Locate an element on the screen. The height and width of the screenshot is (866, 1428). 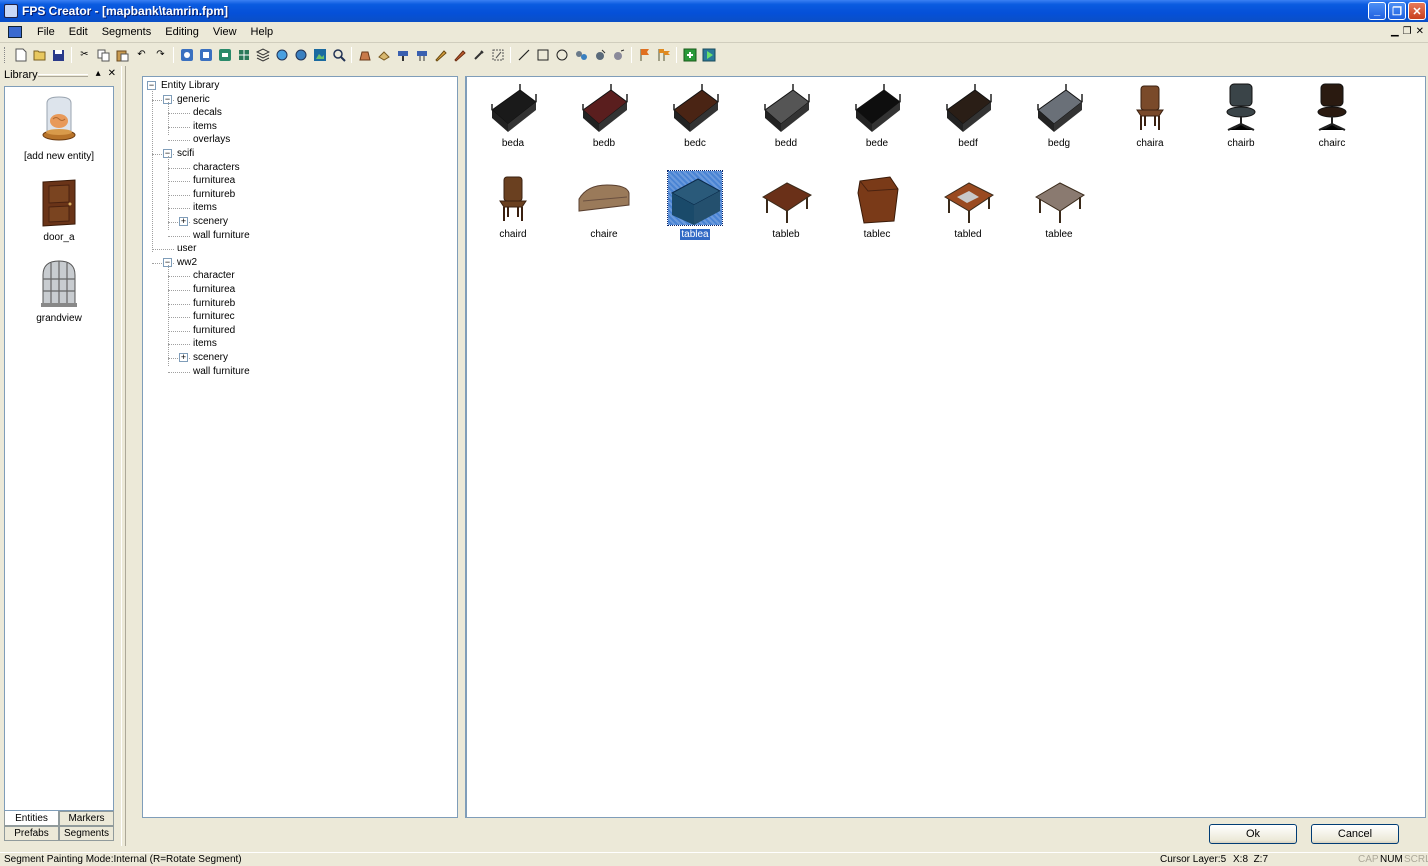
layer-up-icon is located at coordinates (187, 55).